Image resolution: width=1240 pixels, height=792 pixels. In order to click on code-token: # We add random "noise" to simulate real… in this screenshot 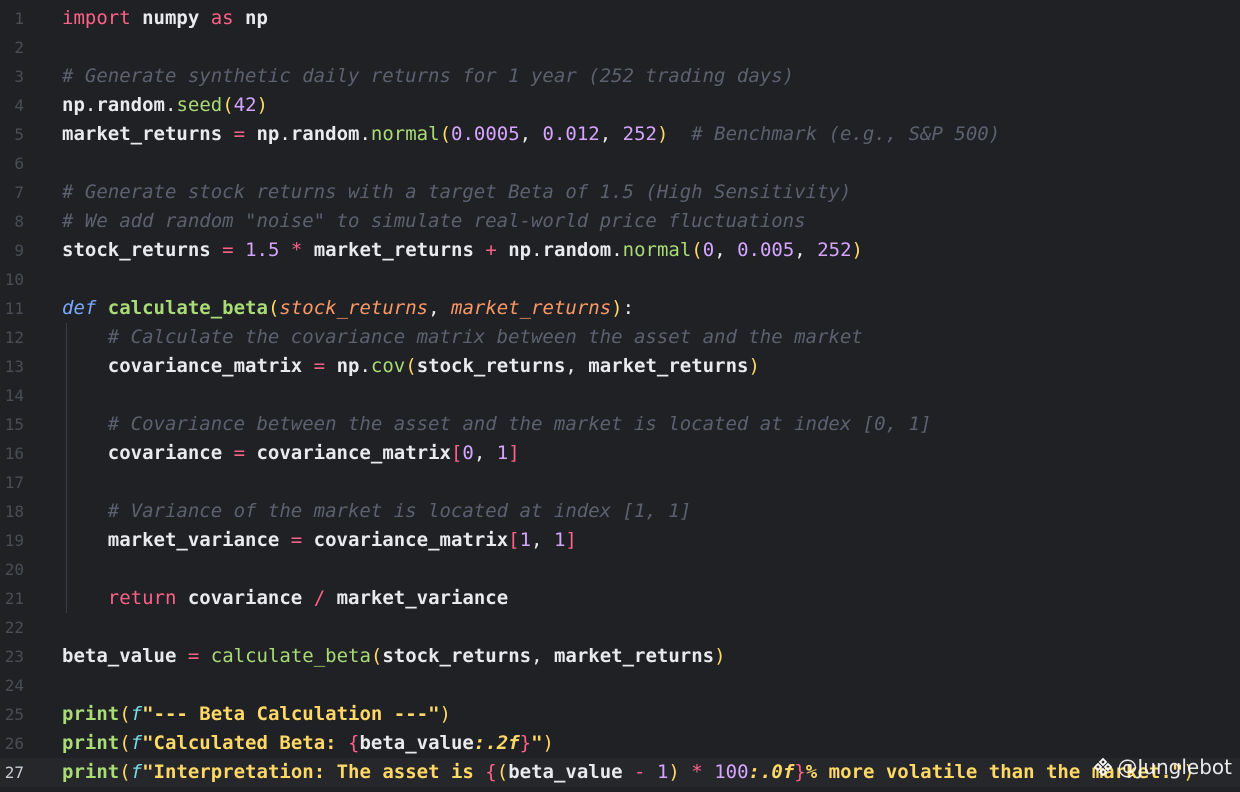, I will do `click(434, 221)`.